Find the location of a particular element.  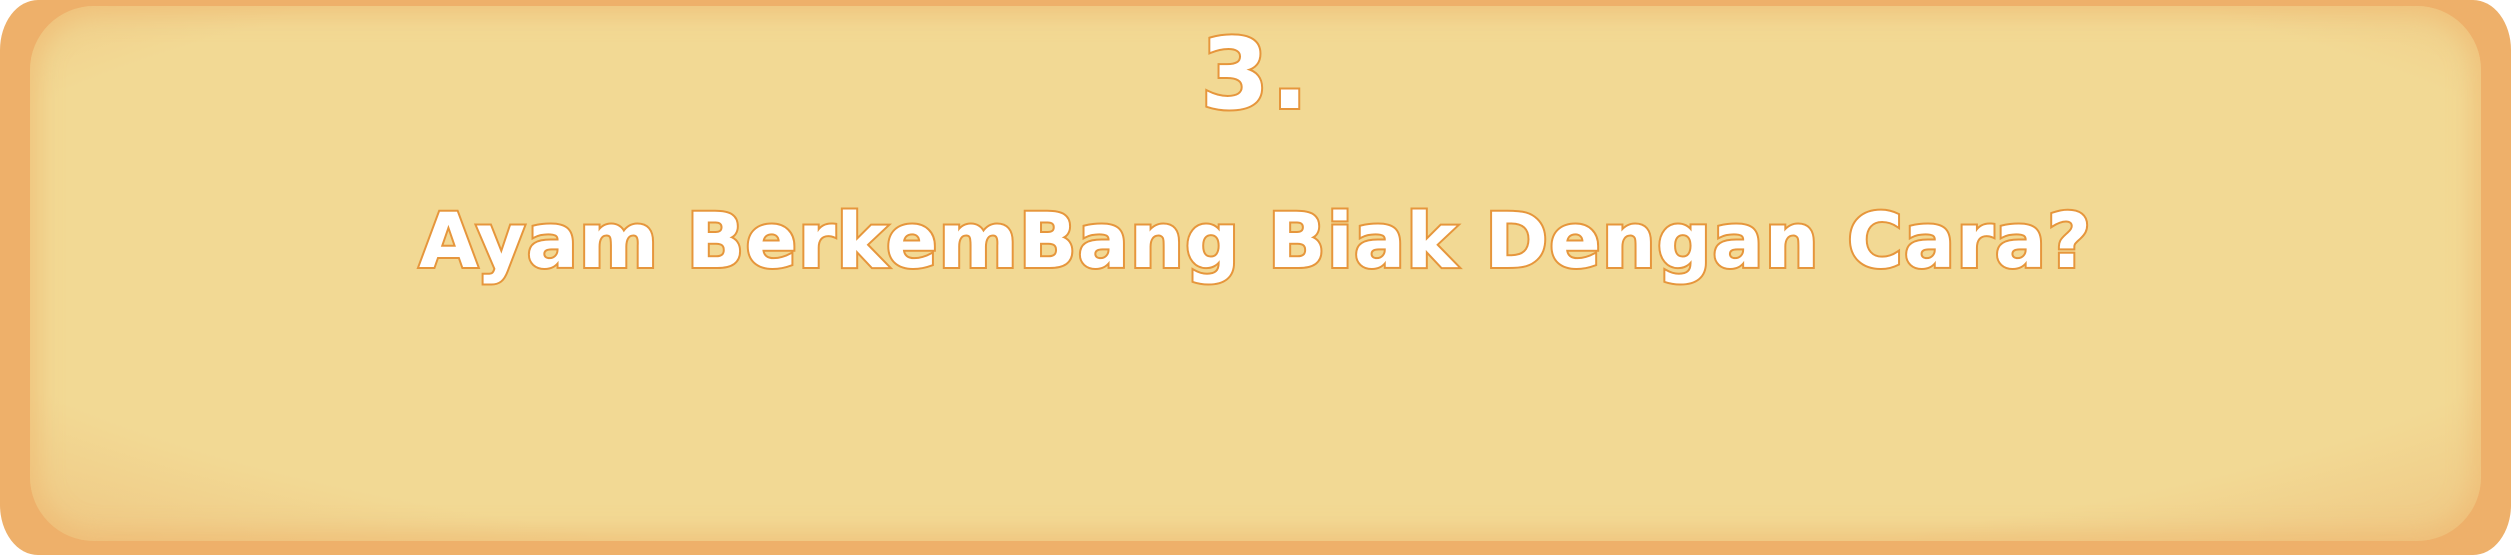

question-text: Ayam BerkemBang Biak Dengan Cara? is located at coordinates (1255, 240).